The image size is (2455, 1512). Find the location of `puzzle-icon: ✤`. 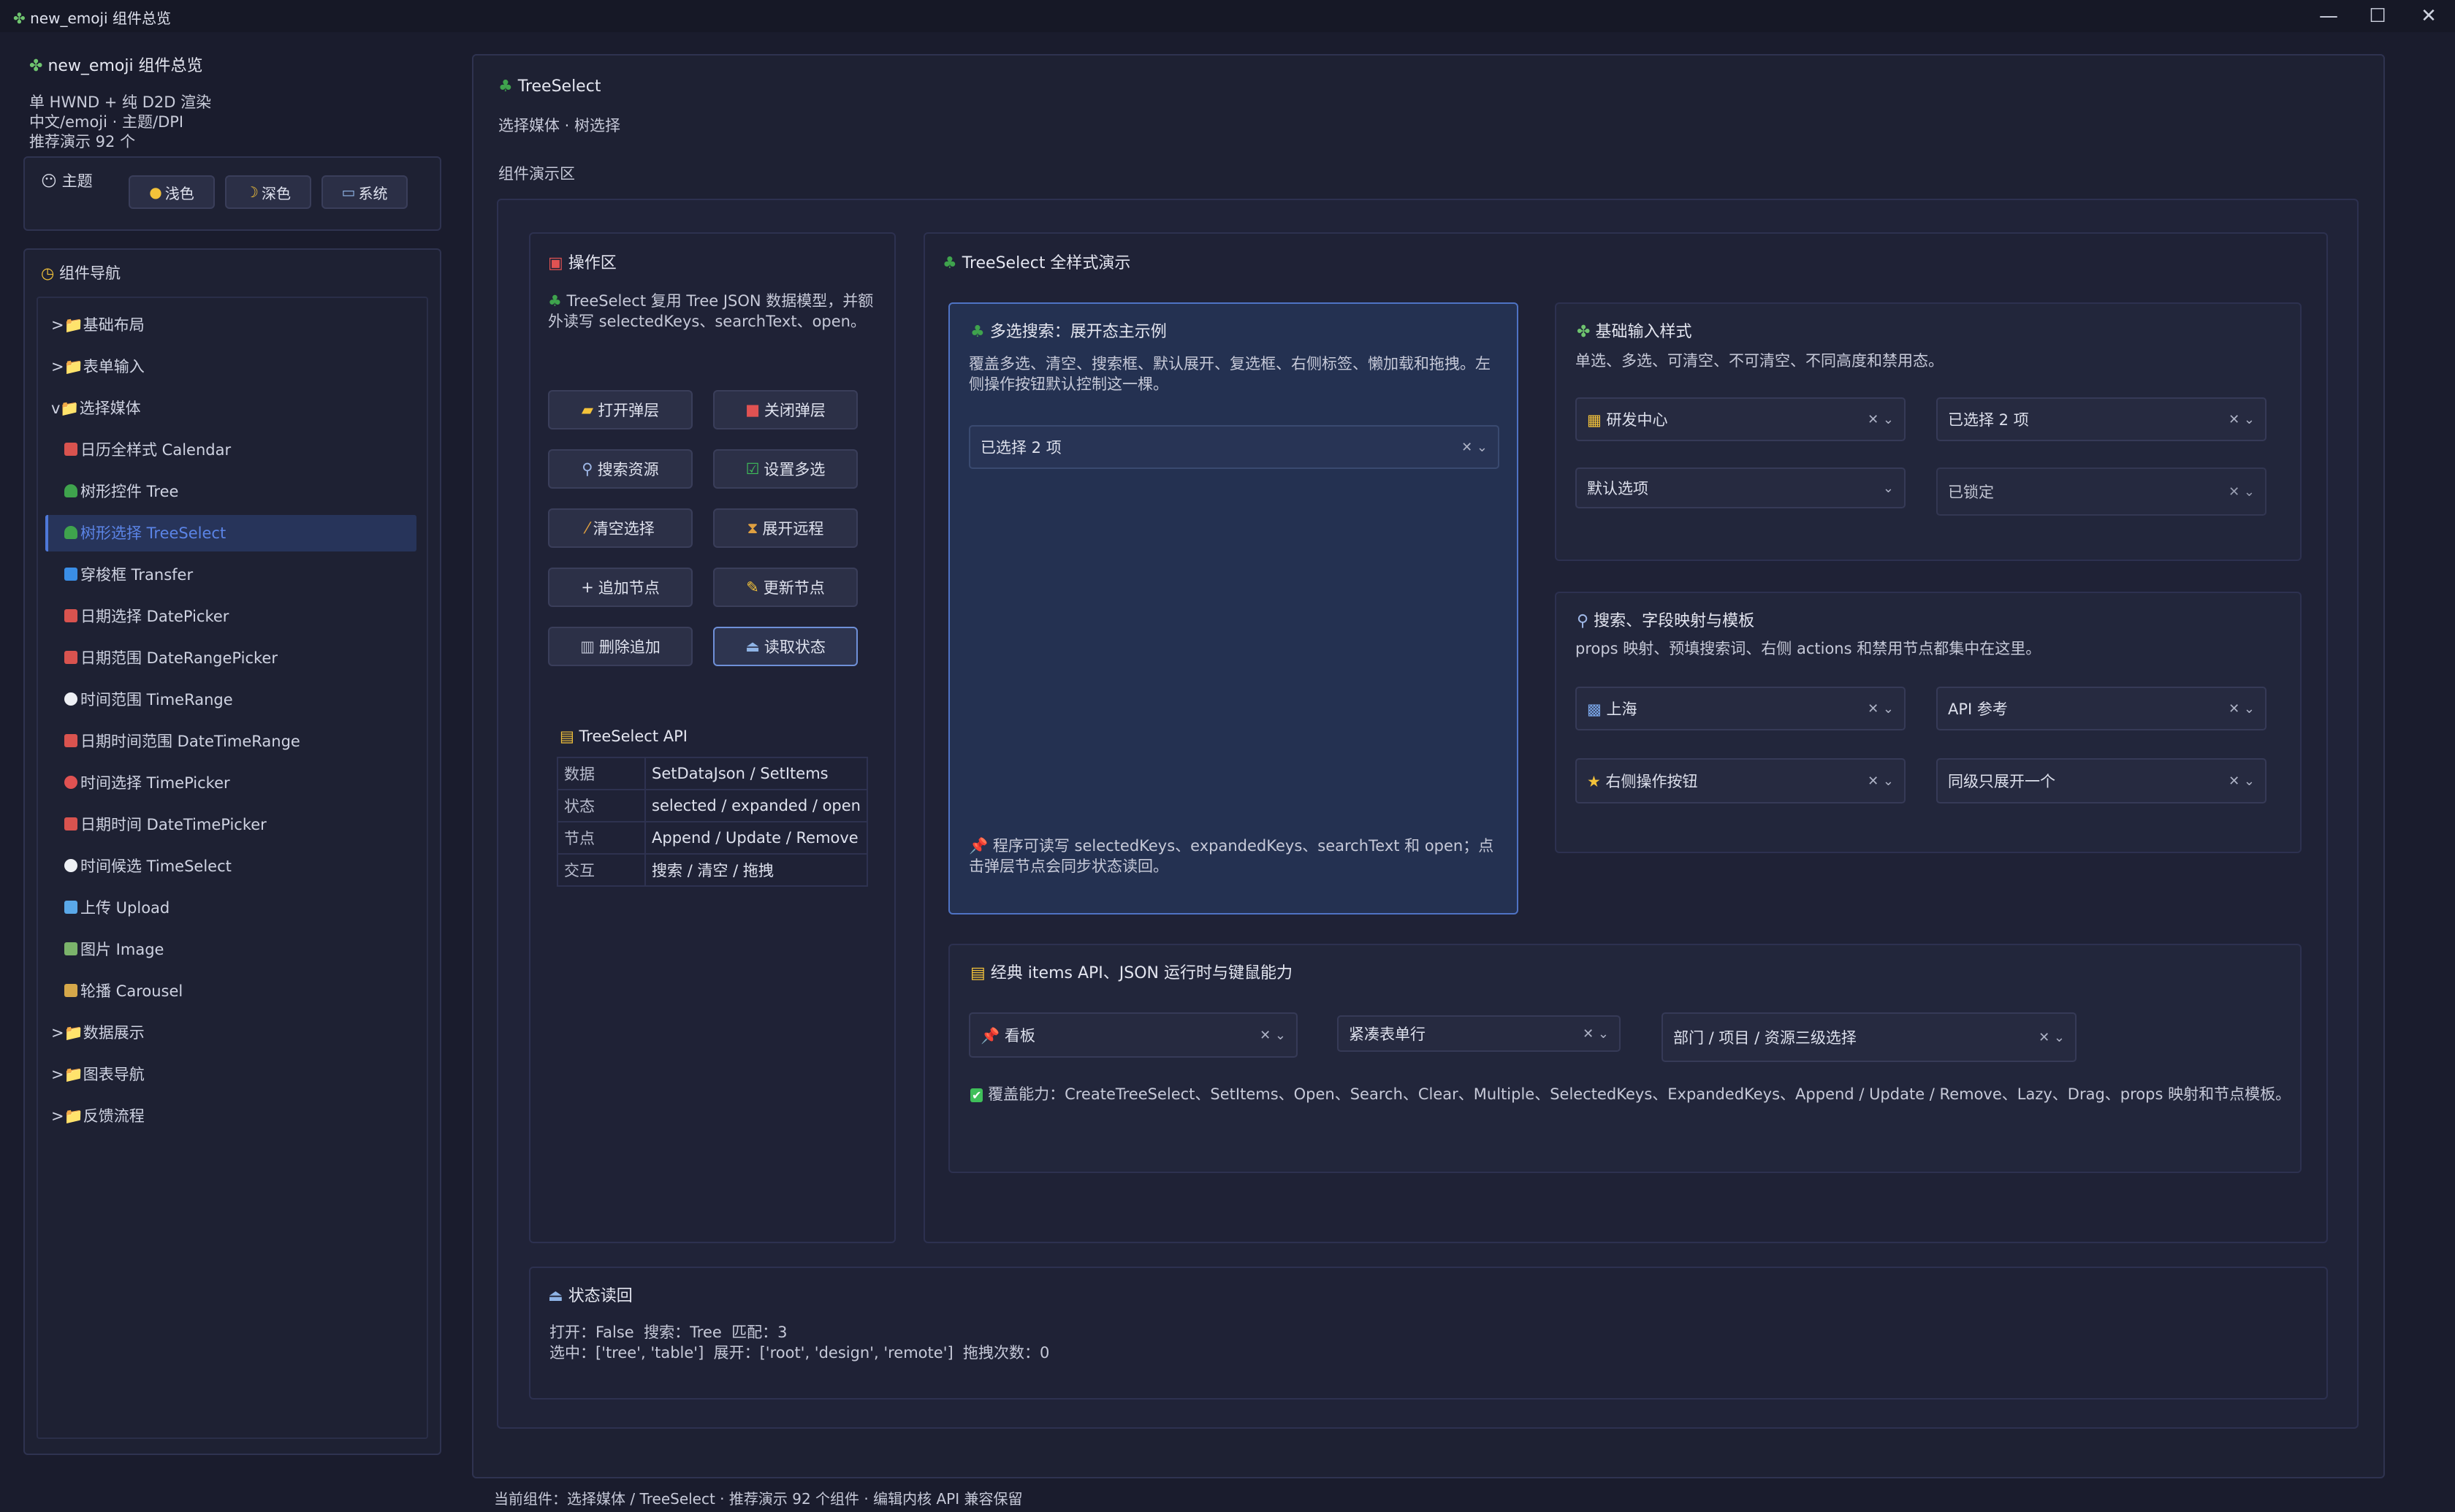

puzzle-icon: ✤ is located at coordinates (1584, 332).